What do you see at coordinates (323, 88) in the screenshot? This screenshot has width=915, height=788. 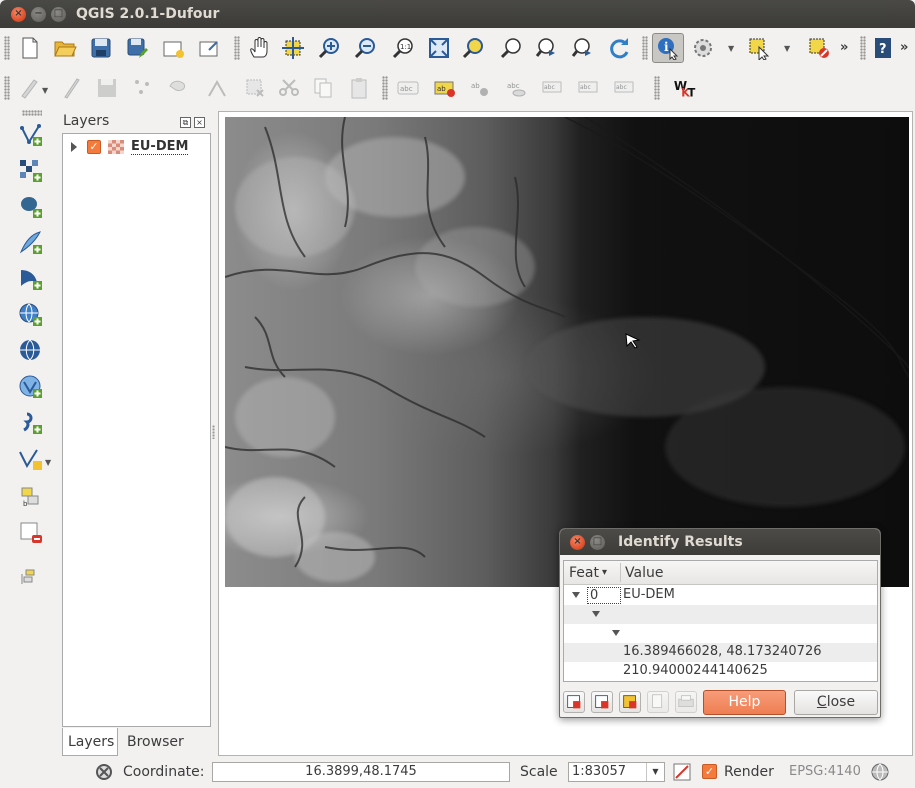 I see `copy-features-icon` at bounding box center [323, 88].